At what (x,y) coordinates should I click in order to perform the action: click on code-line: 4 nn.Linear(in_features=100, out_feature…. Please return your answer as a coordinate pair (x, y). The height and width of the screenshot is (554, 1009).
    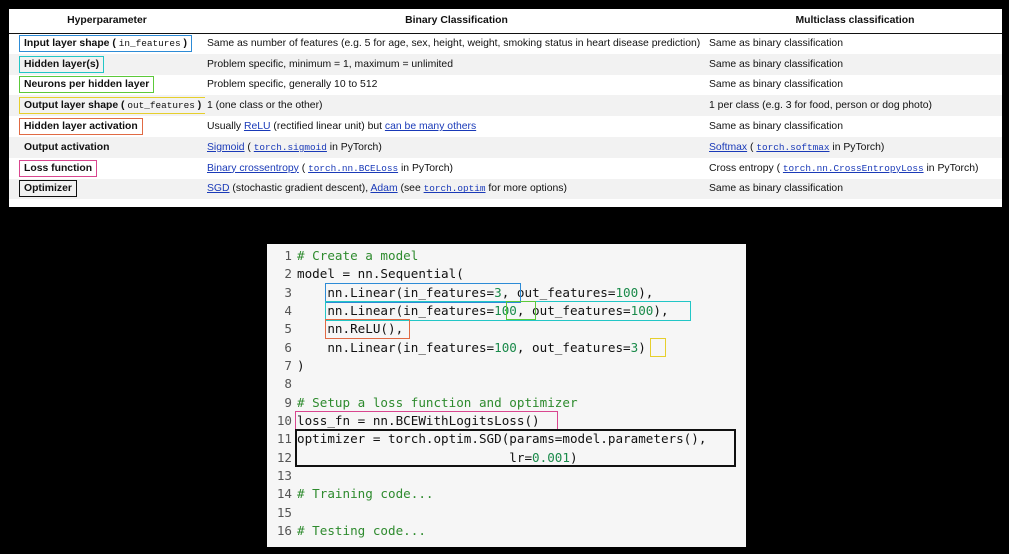
    Looking at the image, I should click on (476, 311).